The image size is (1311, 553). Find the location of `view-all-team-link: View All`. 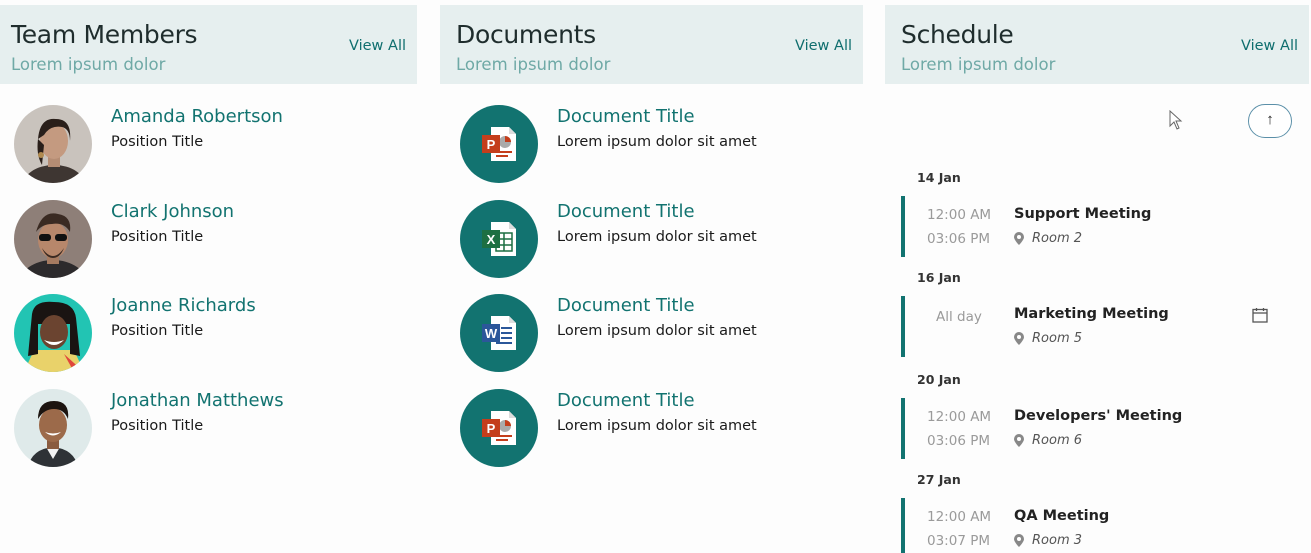

view-all-team-link: View All is located at coordinates (377, 46).